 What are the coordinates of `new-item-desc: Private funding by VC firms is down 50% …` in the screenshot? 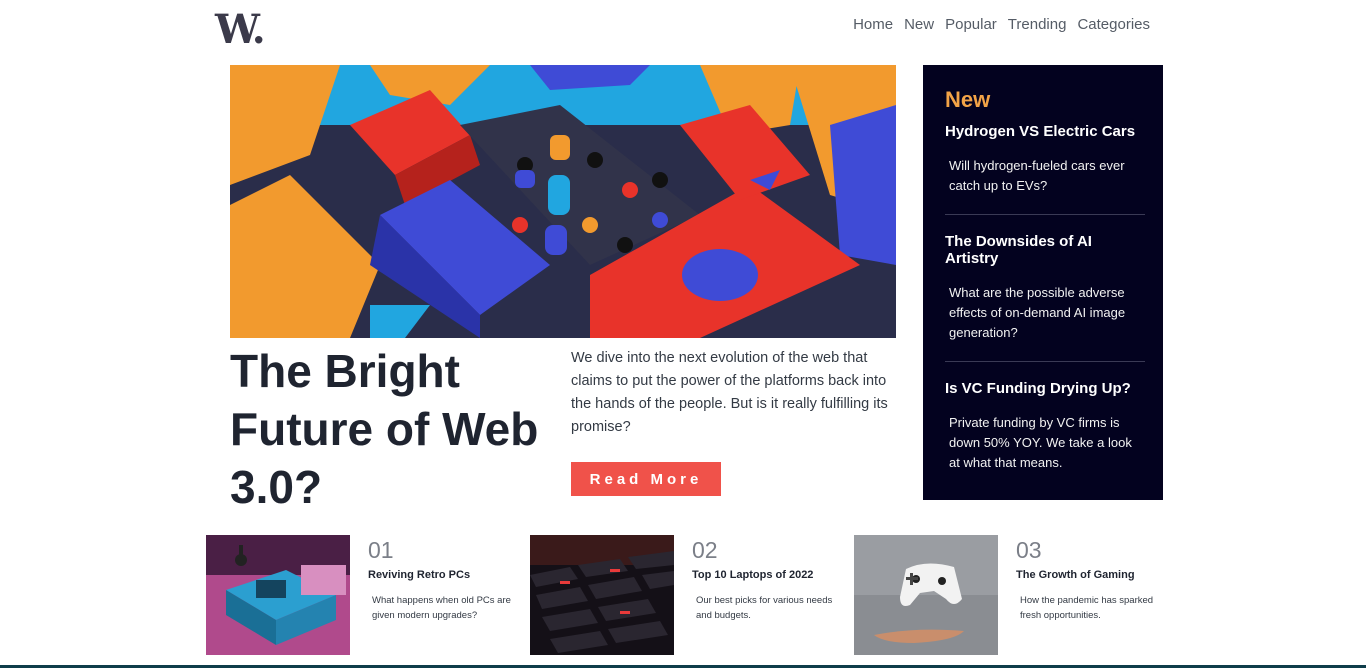 It's located at (1040, 442).